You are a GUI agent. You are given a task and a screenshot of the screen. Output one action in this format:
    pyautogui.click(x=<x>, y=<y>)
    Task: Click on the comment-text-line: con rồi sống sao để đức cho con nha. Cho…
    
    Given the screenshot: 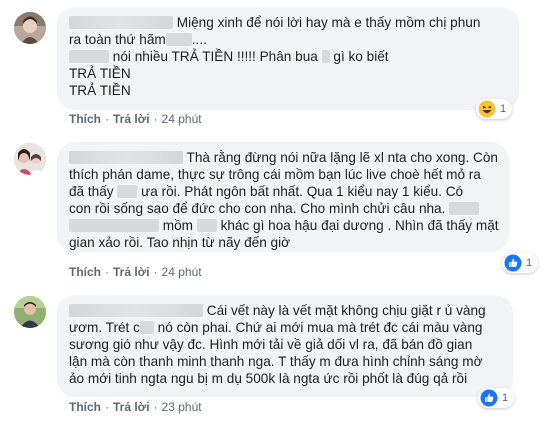 What is the action you would take?
    pyautogui.click(x=283, y=208)
    